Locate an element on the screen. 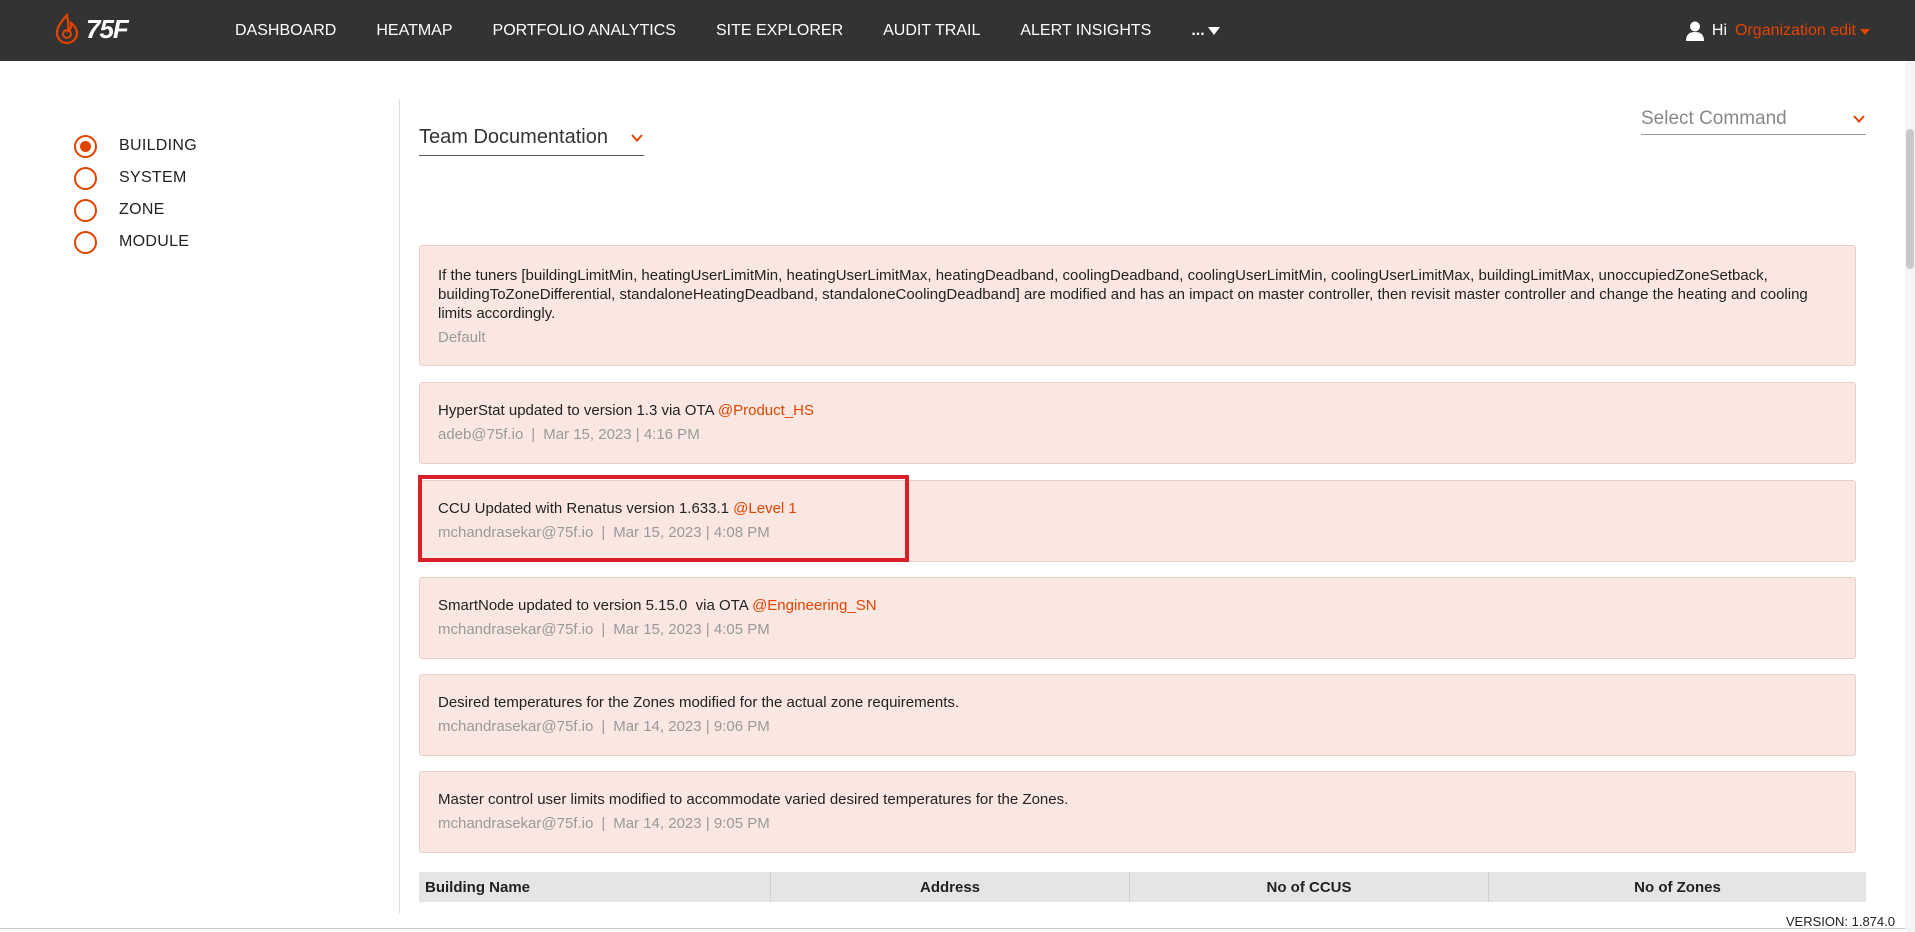 This screenshot has height=932, width=1915. version-label: VERSION: 1.874.0 is located at coordinates (1840, 921).